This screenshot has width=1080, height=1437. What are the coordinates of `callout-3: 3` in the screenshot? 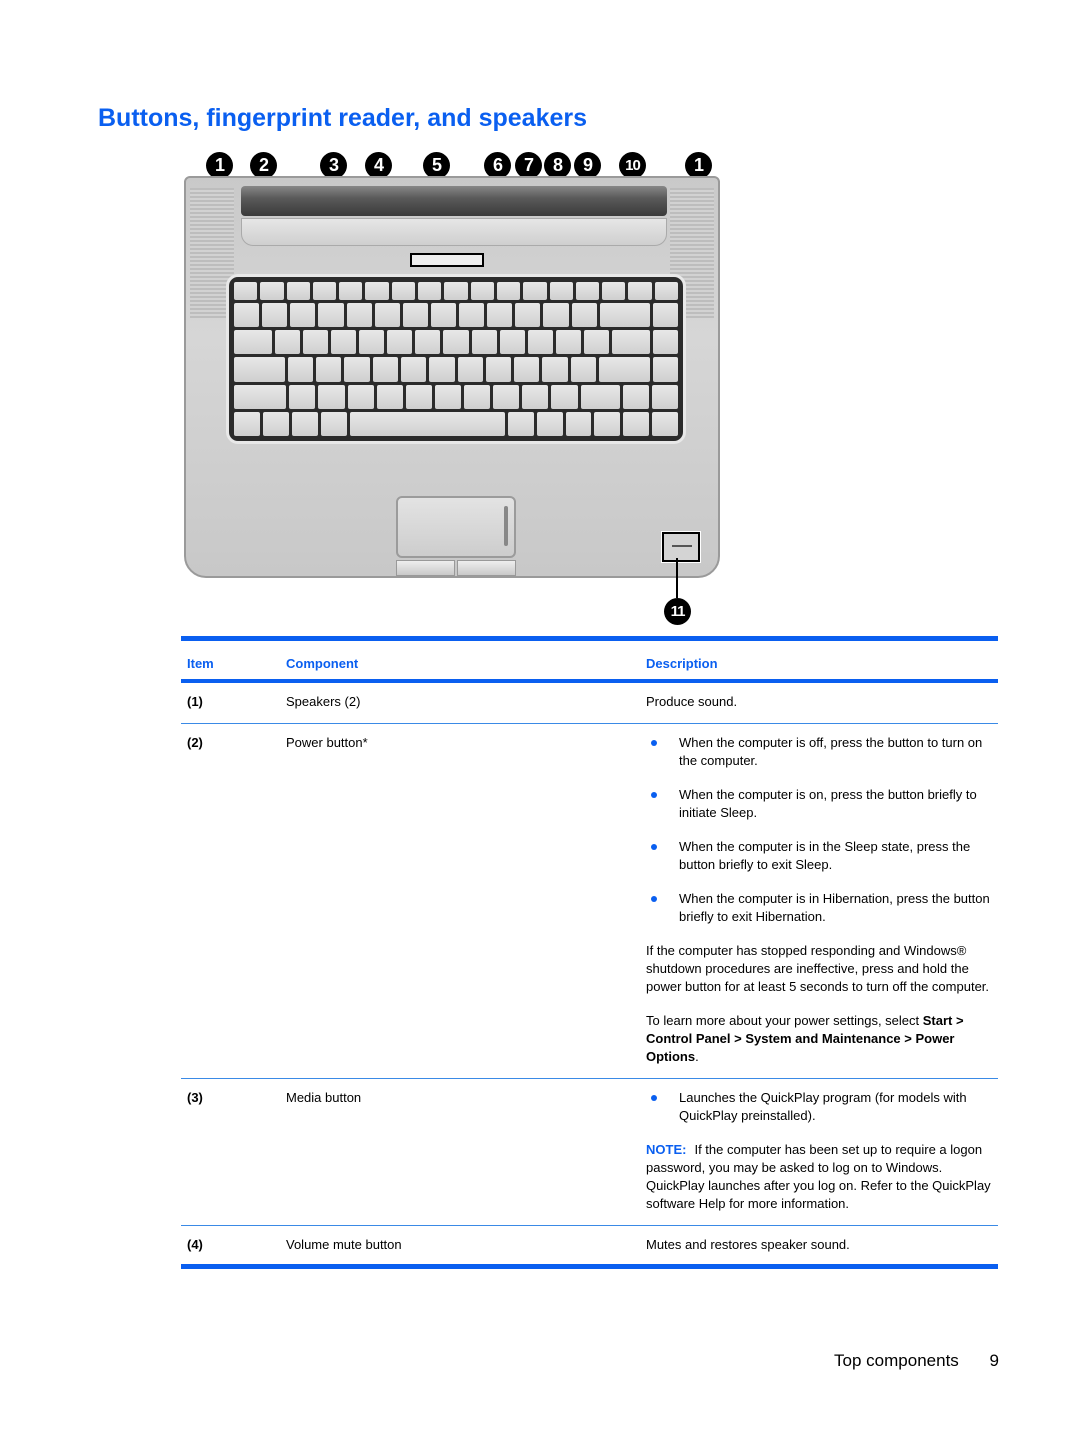 It's located at (333, 165).